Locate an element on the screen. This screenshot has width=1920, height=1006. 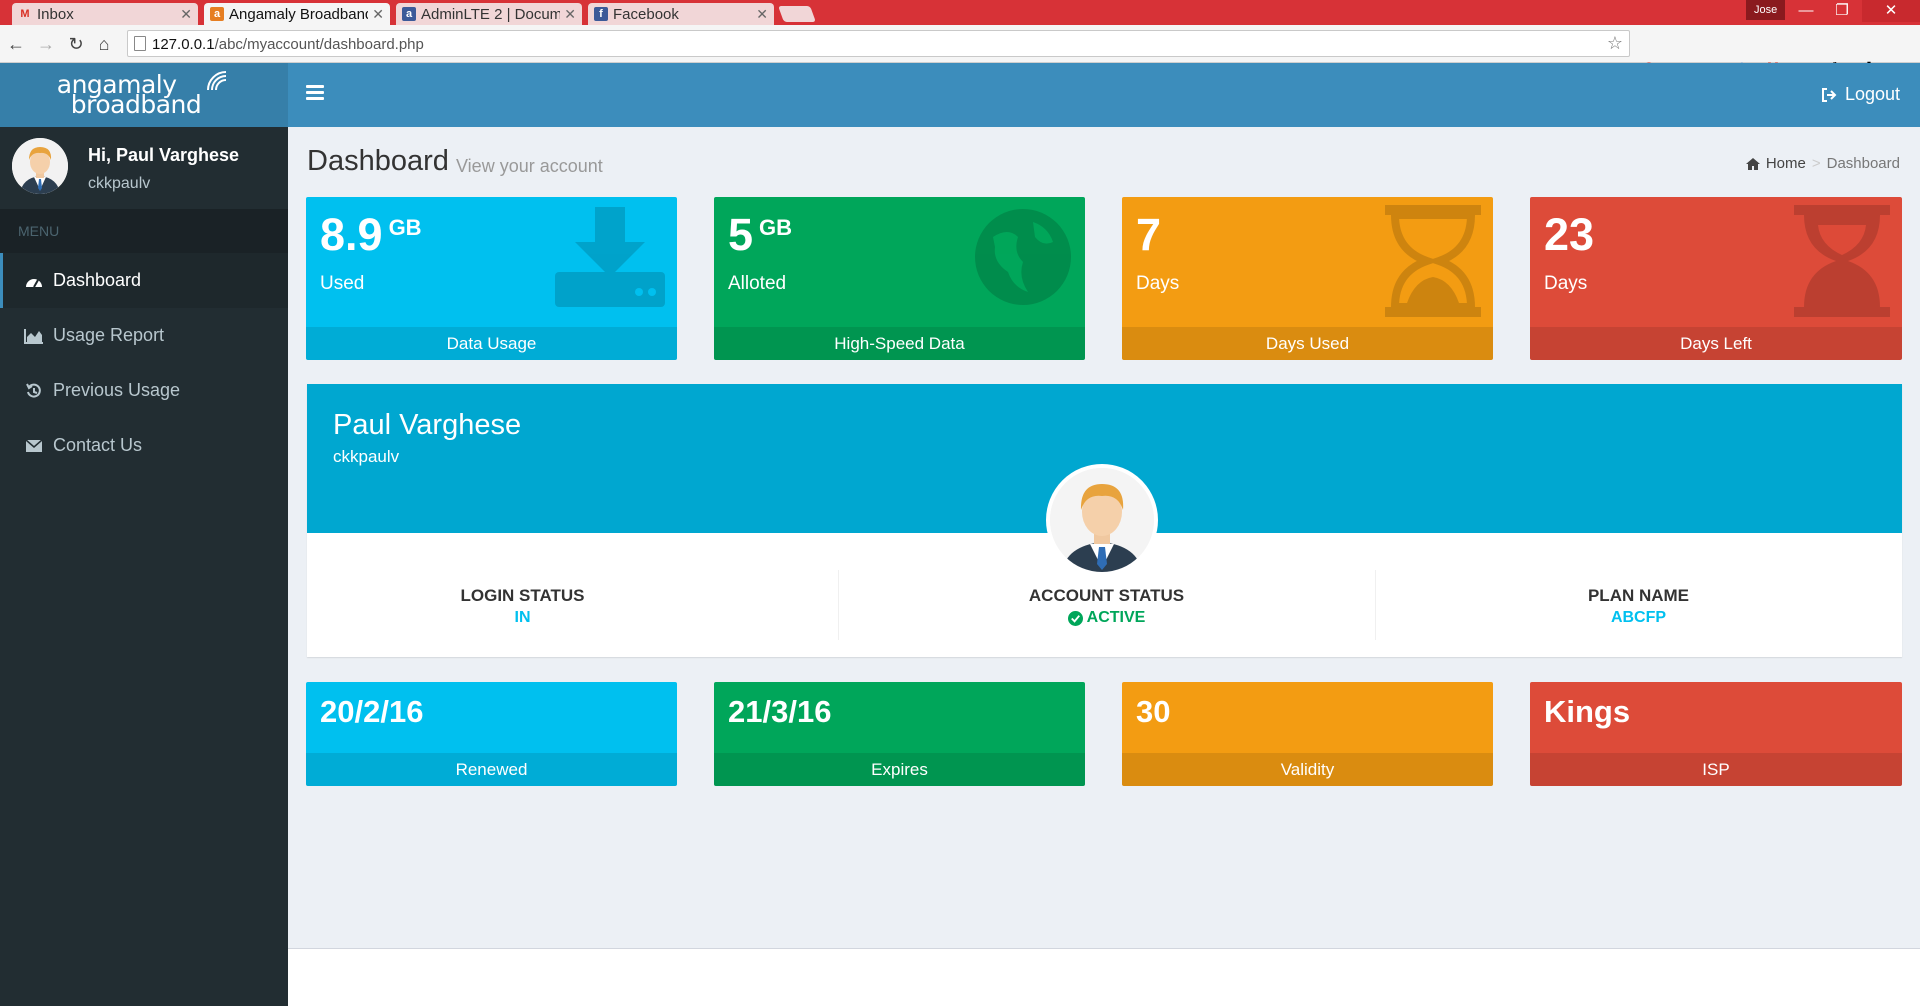
sign-out-icon is located at coordinates (1829, 94).